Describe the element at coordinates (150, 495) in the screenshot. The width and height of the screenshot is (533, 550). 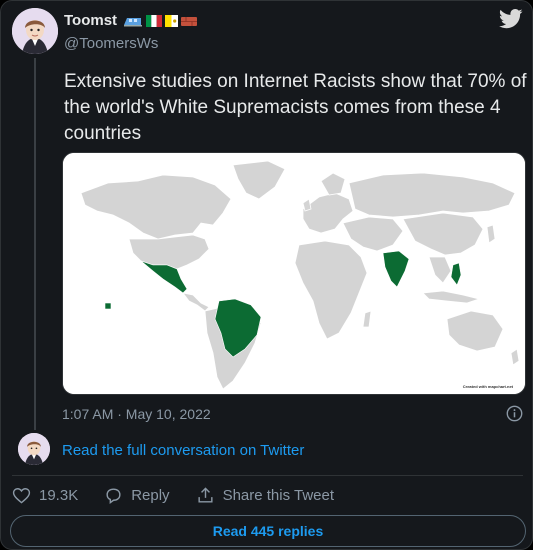
I see `reply-label: Reply` at that location.